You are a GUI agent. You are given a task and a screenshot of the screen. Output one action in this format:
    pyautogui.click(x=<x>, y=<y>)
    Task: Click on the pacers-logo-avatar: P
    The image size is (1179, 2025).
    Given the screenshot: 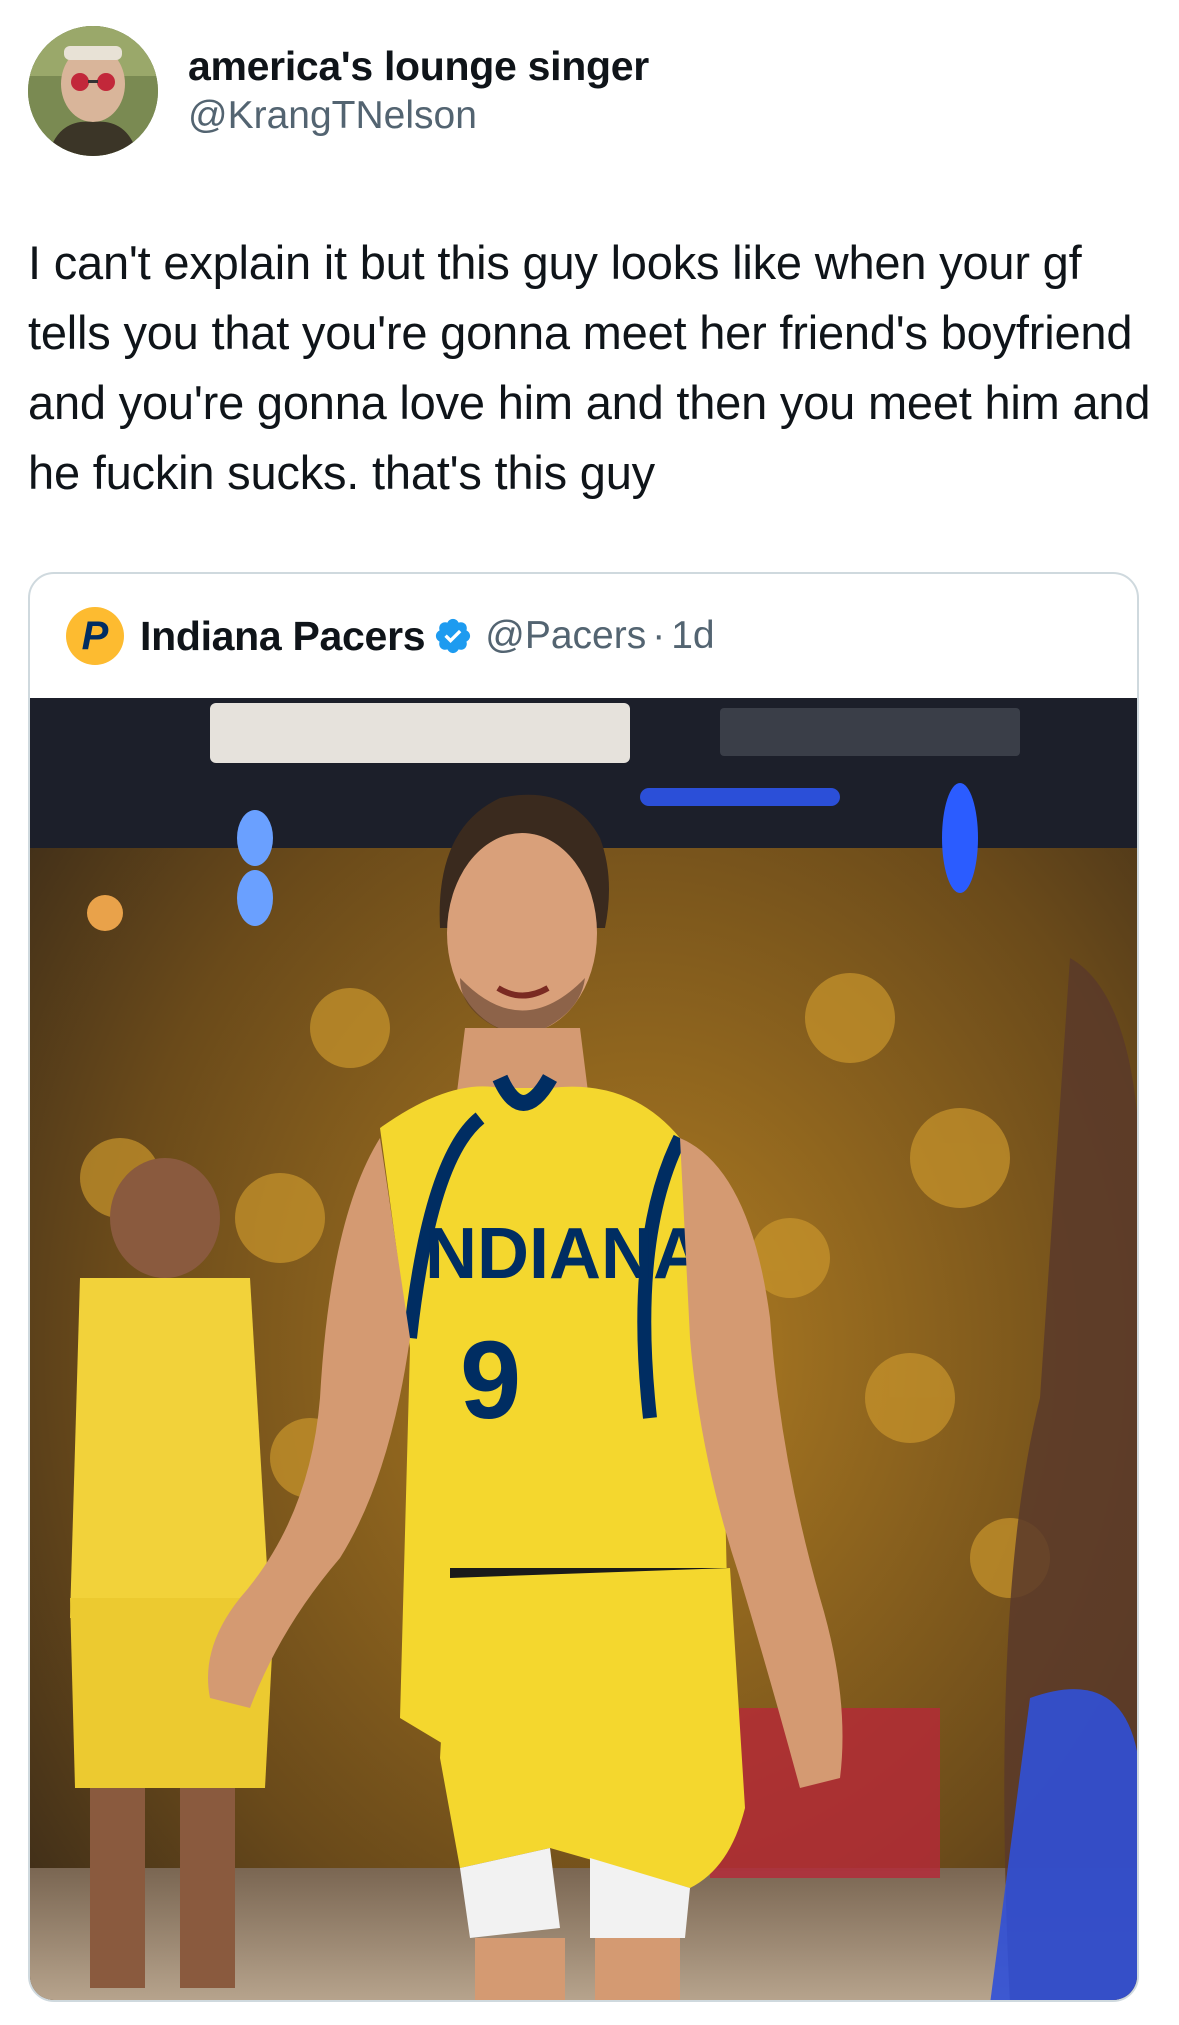 What is the action you would take?
    pyautogui.click(x=95, y=636)
    